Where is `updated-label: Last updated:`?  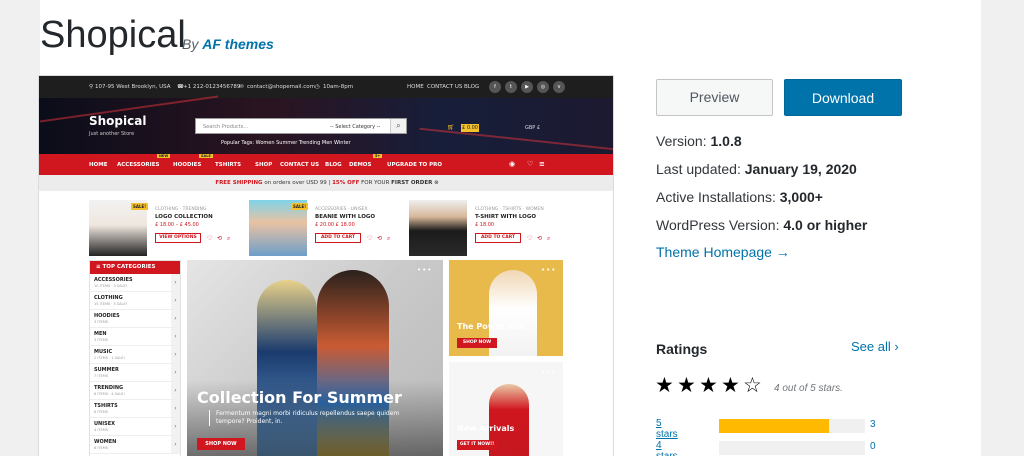
updated-label: Last updated: is located at coordinates (698, 169).